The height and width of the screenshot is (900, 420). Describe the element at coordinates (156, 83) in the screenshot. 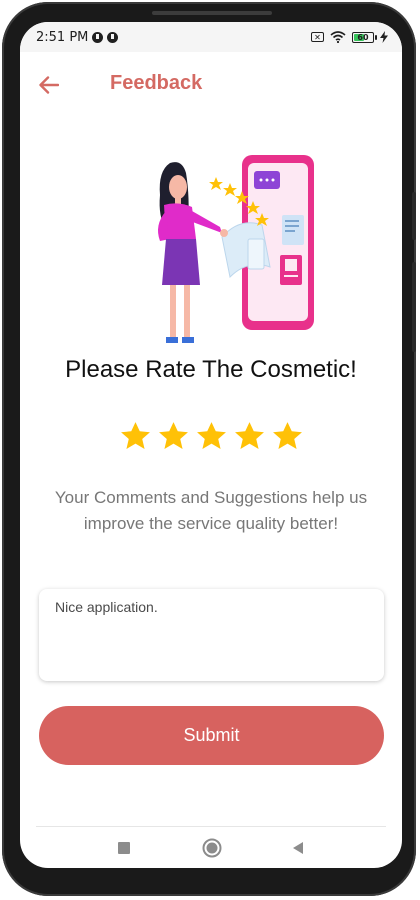

I see `page-title: Feedback` at that location.